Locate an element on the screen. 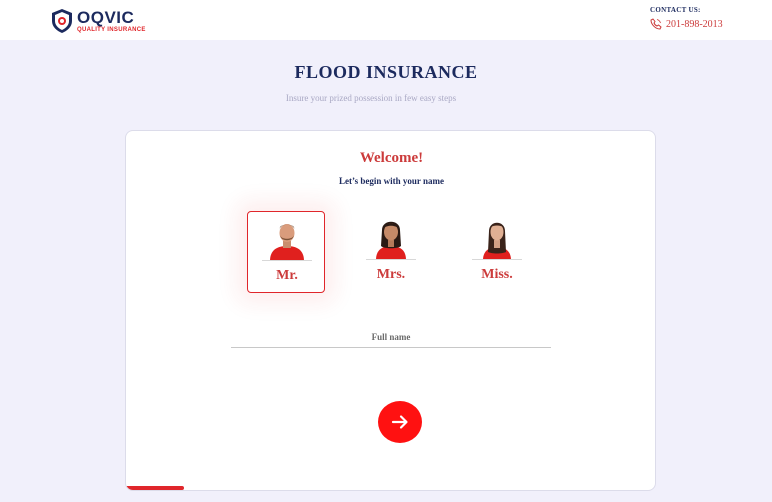  arrow-right-icon is located at coordinates (399, 422).